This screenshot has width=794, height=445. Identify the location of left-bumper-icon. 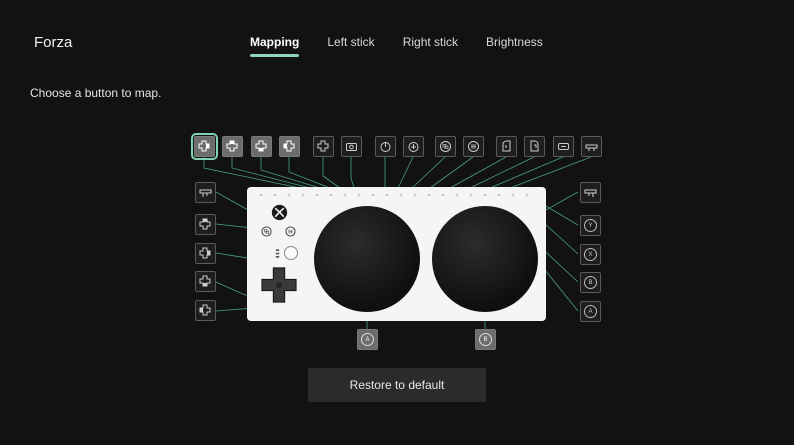
(205, 193).